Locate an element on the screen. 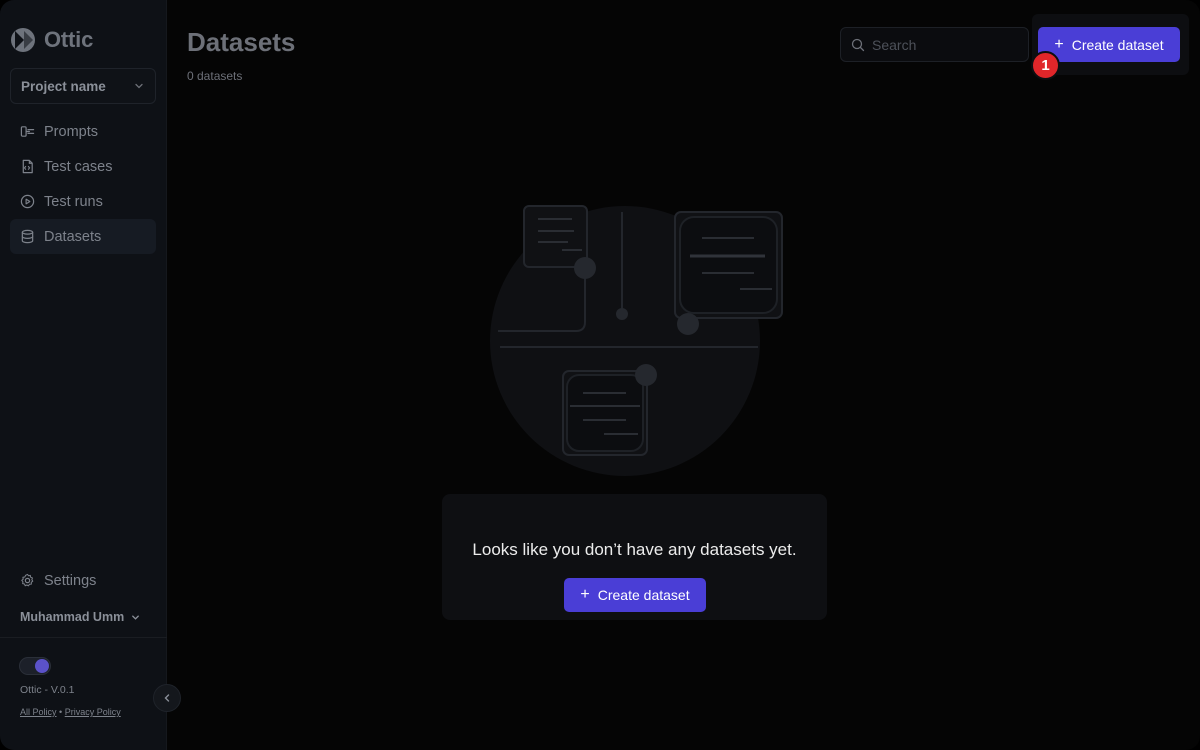 This screenshot has width=1200, height=750. project-name: Project name is located at coordinates (63, 86).